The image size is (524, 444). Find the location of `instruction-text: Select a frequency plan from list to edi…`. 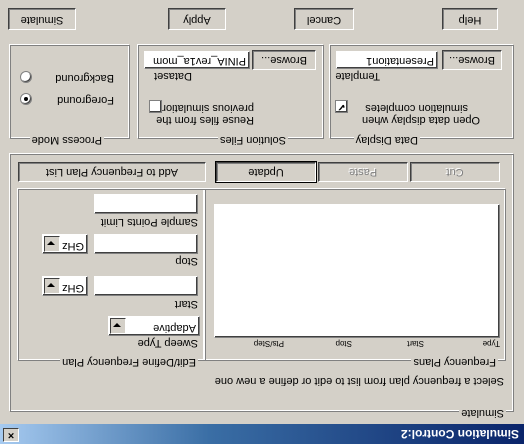

instruction-text: Select a frequency plan from list to edi… is located at coordinates (359, 381).